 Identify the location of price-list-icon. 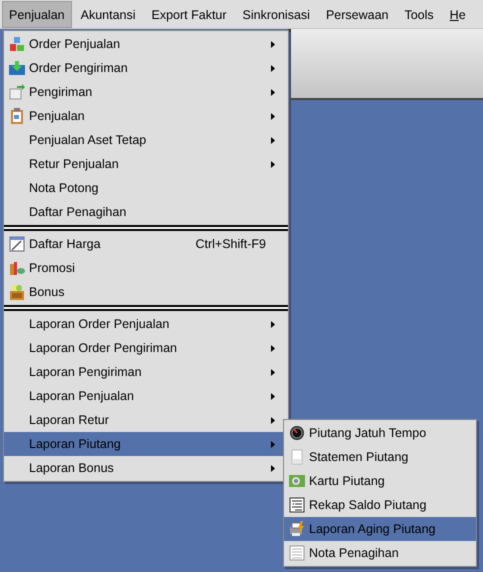
(16, 244).